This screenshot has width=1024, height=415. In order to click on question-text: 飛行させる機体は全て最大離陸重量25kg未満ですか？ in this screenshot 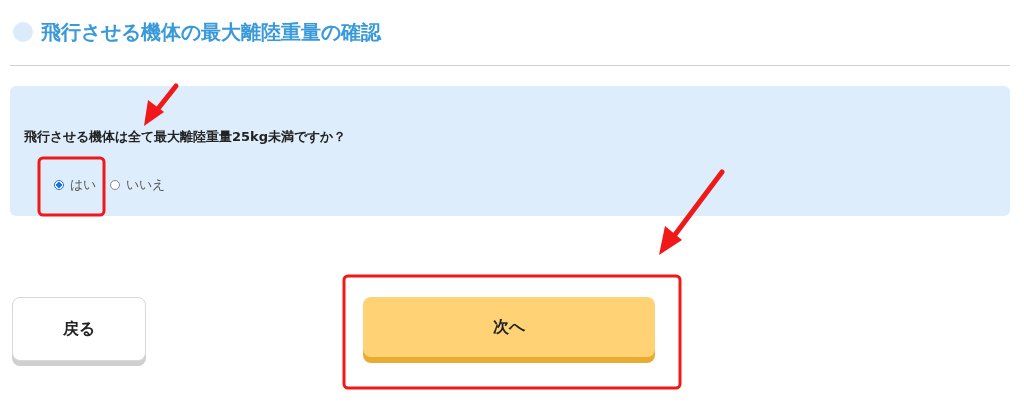, I will do `click(186, 137)`.